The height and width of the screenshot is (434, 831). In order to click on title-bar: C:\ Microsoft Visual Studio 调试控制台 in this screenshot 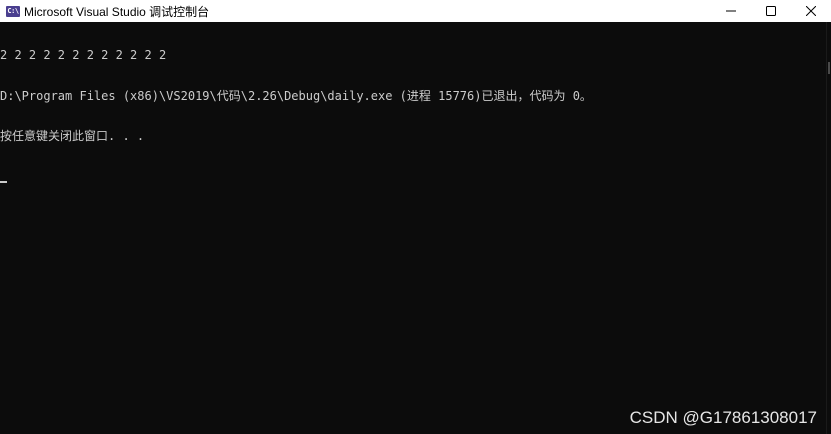, I will do `click(415, 11)`.